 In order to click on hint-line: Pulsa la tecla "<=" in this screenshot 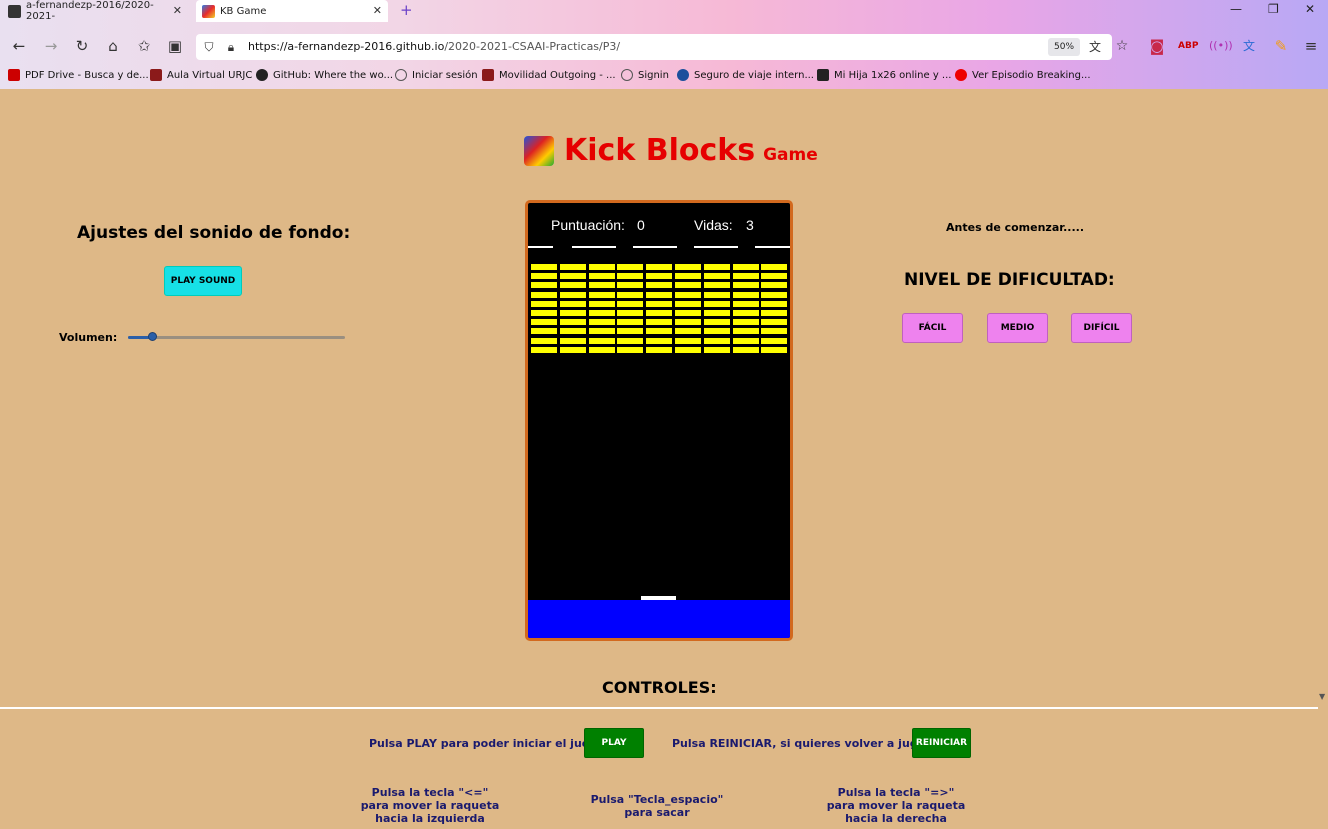, I will do `click(430, 792)`.